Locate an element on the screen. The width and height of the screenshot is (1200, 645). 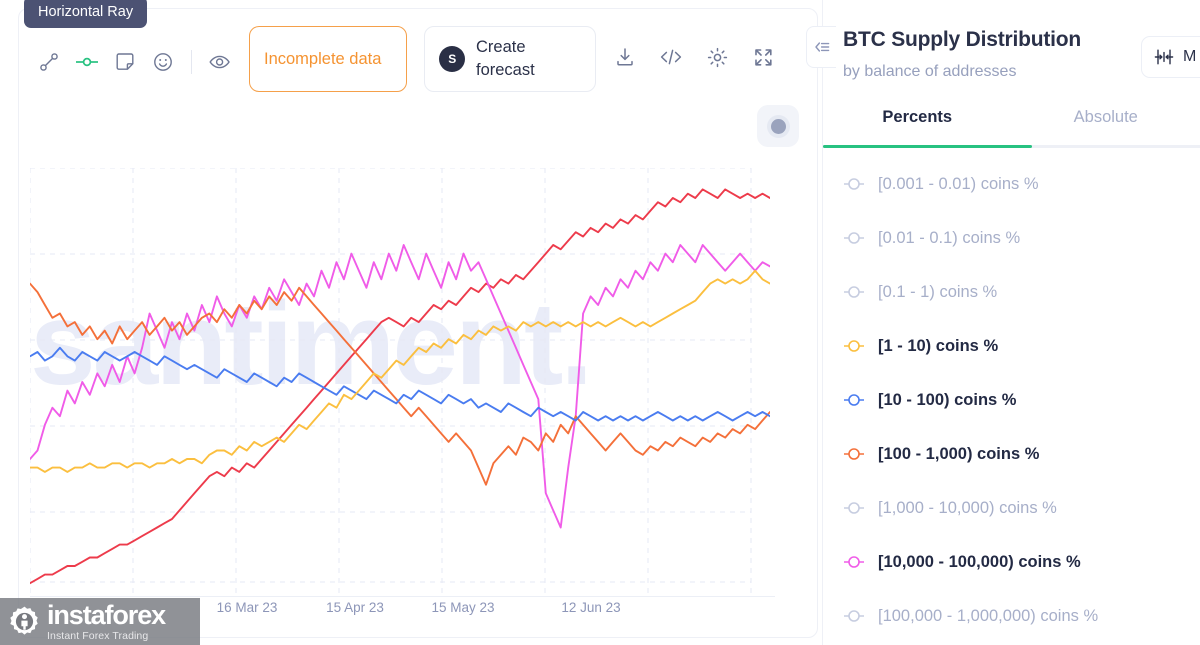
download-button is located at coordinates (625, 57).